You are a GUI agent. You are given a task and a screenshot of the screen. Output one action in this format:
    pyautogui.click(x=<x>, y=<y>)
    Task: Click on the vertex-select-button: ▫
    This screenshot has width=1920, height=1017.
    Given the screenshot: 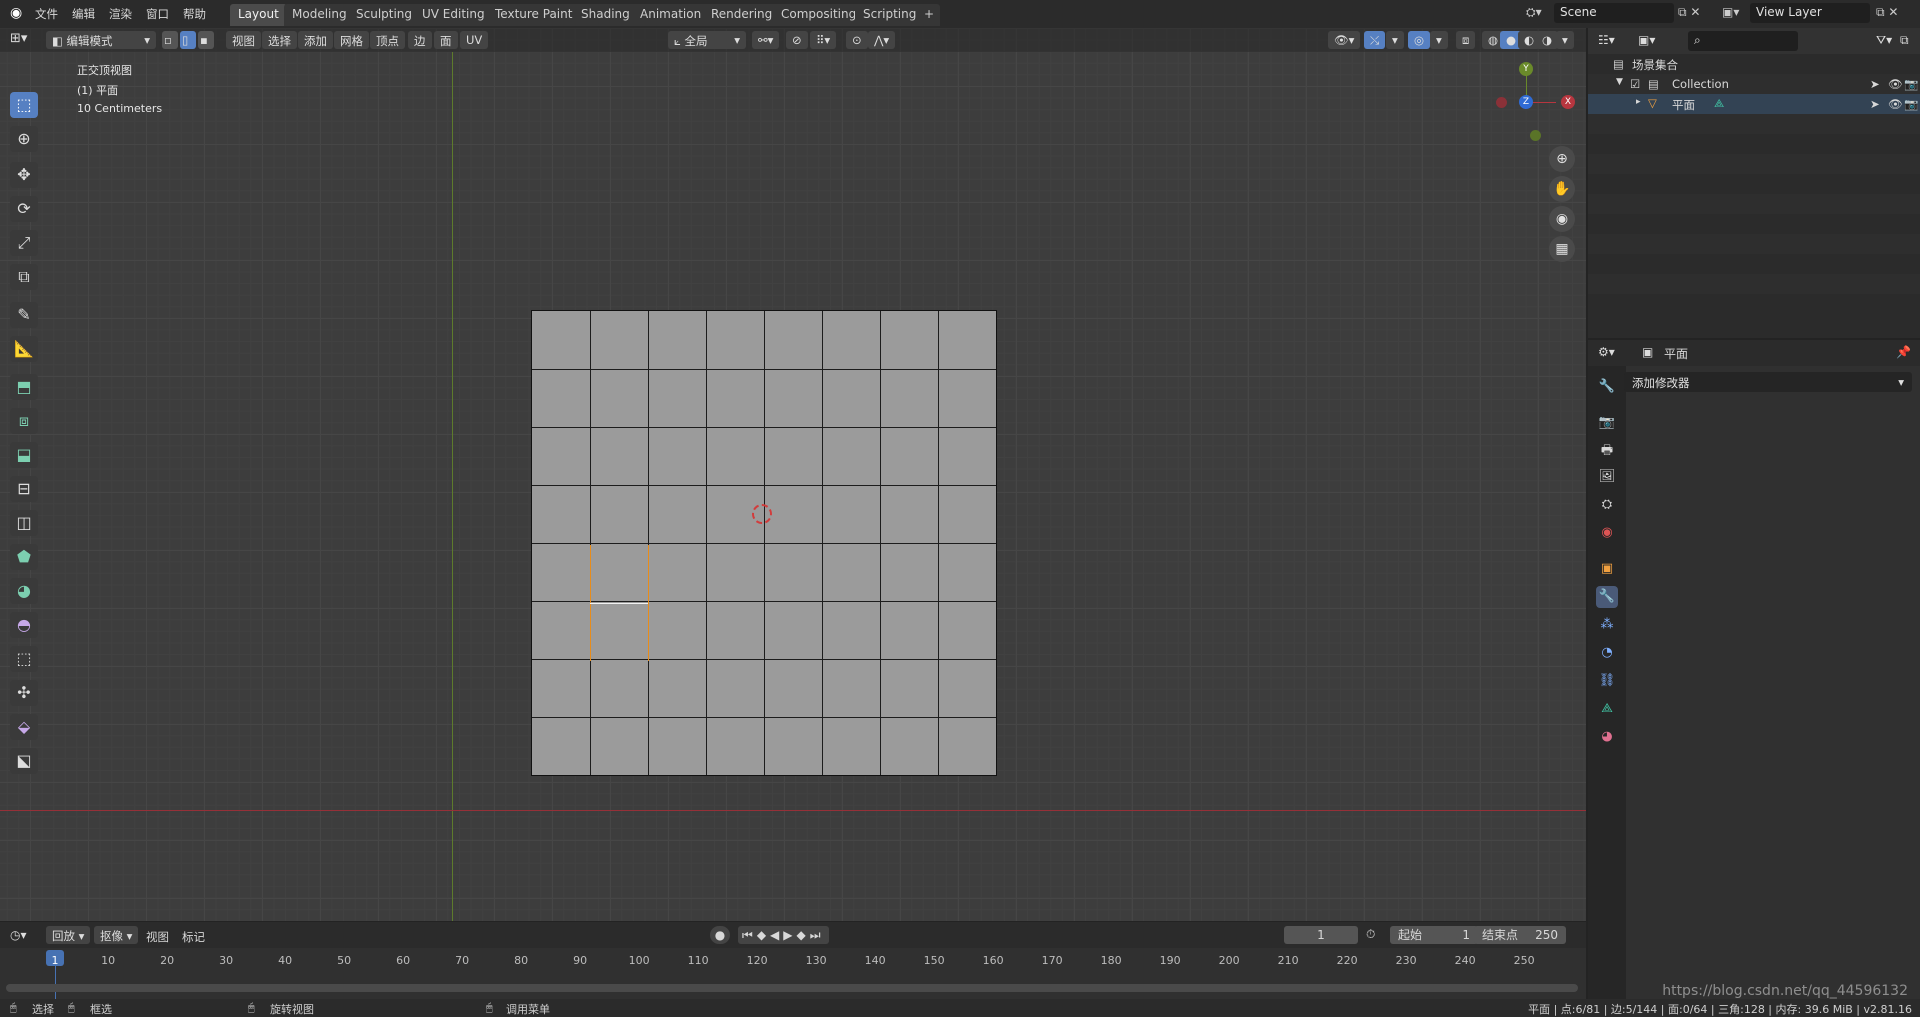 What is the action you would take?
    pyautogui.click(x=170, y=40)
    